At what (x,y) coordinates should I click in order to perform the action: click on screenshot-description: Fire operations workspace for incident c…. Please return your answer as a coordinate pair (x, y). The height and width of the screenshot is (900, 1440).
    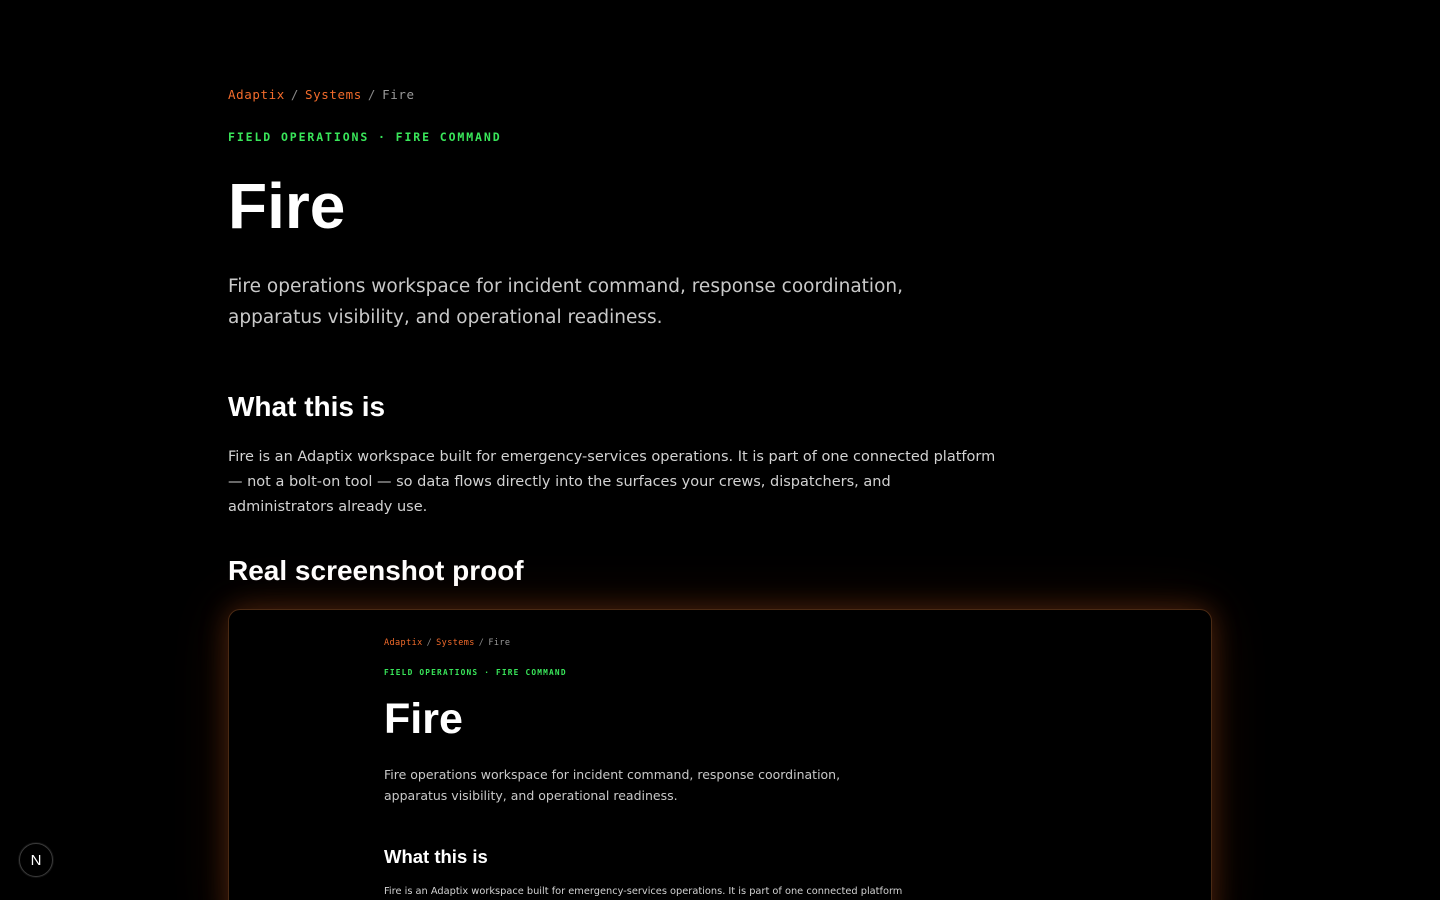
    Looking at the image, I should click on (612, 785).